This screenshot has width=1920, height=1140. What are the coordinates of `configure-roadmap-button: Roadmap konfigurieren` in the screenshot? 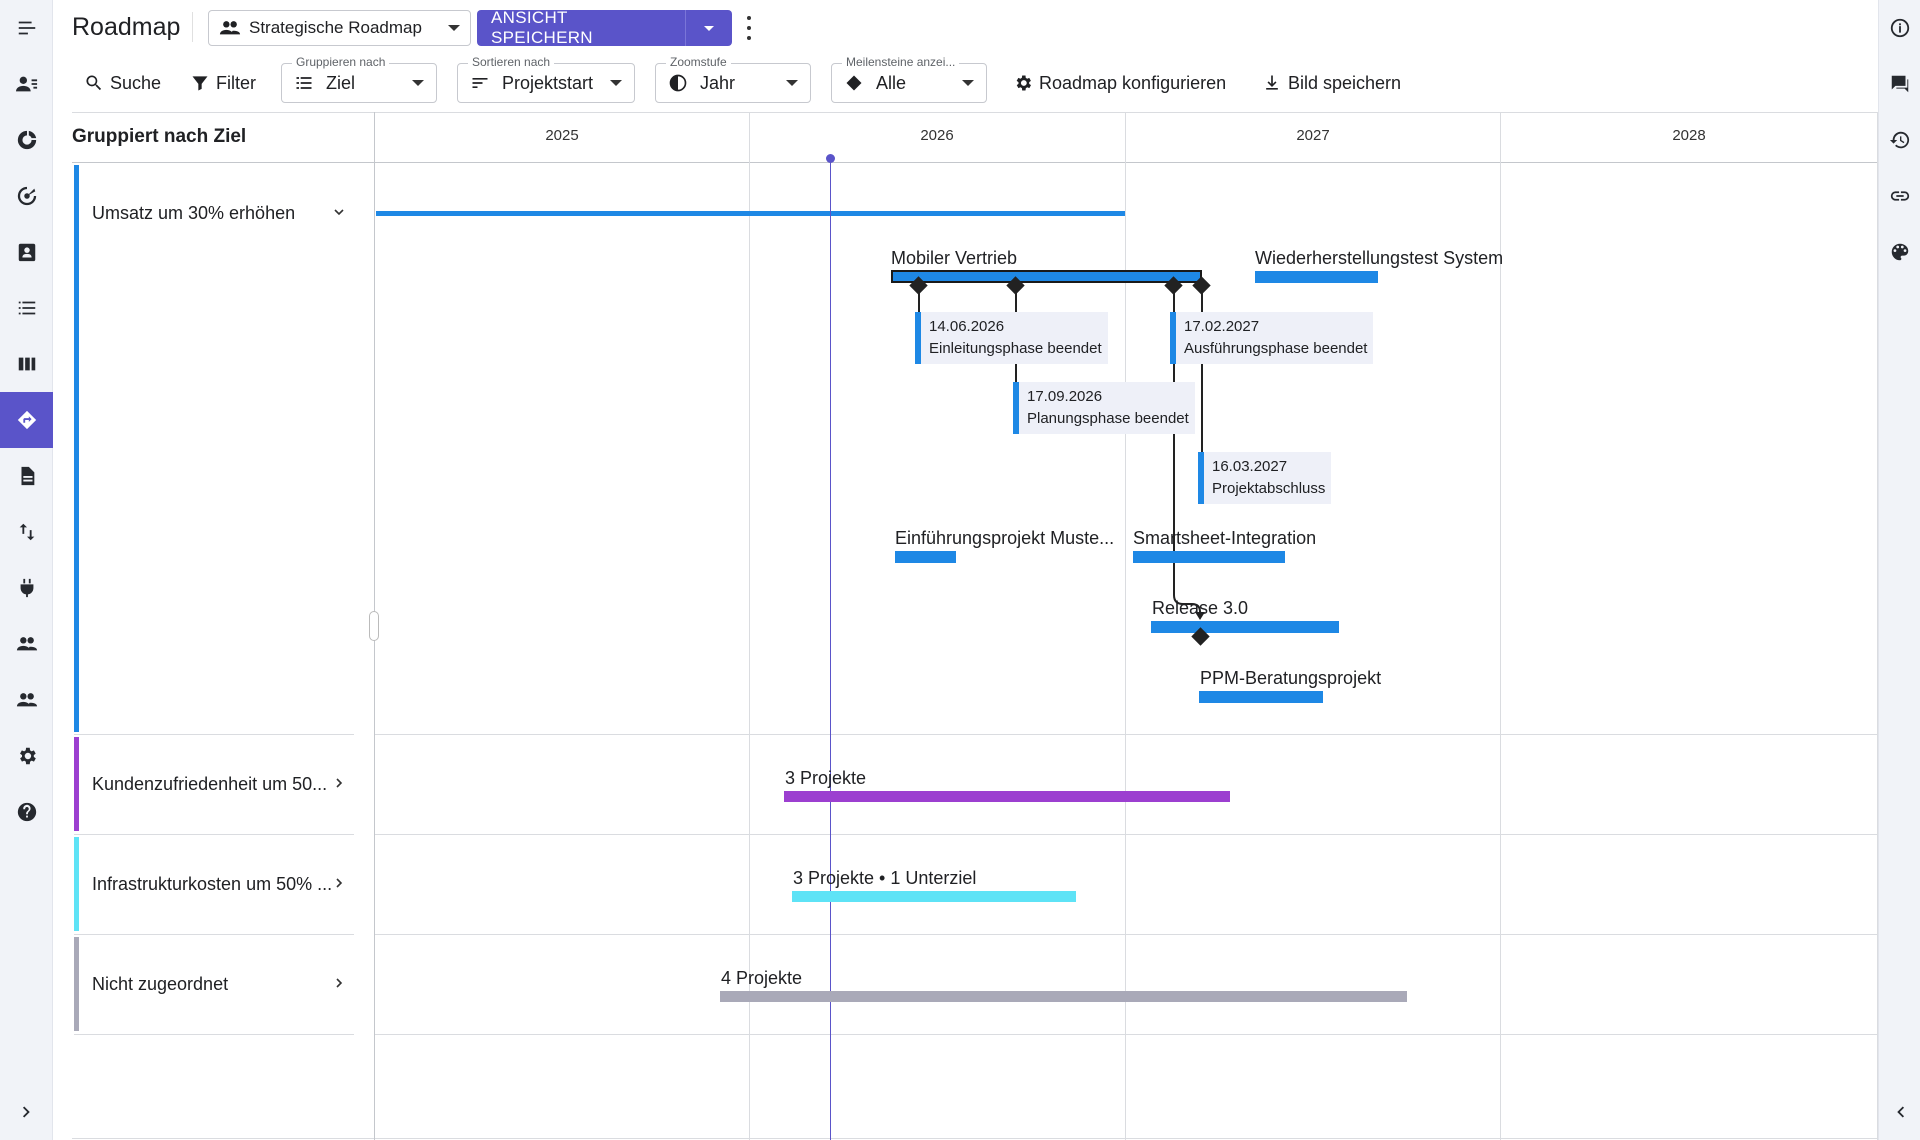 It's located at (1119, 83).